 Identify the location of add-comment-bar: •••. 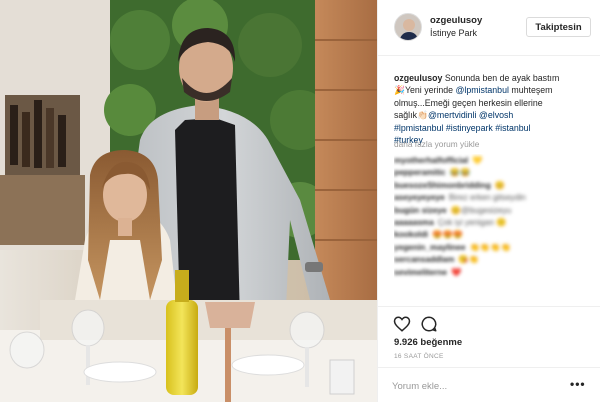
(489, 384).